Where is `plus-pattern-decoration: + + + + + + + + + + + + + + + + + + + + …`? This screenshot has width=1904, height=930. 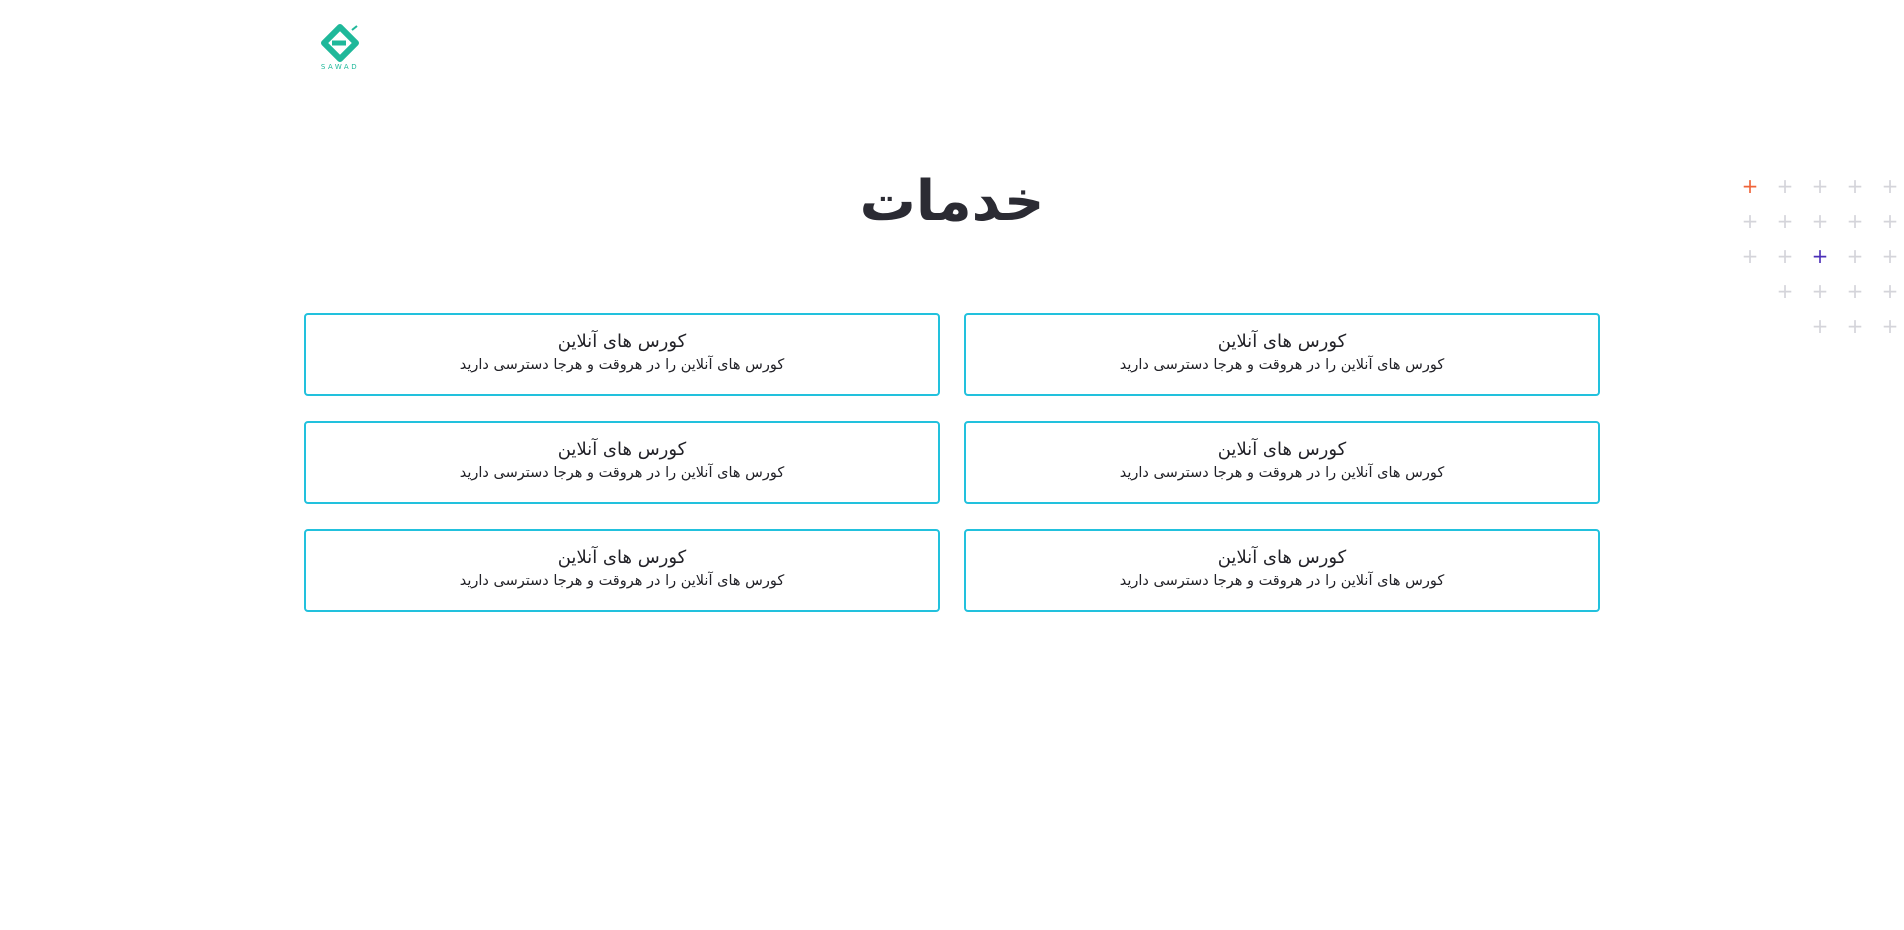 plus-pattern-decoration: + + + + + + + + + + + + + + + + + + + + … is located at coordinates (1822, 257).